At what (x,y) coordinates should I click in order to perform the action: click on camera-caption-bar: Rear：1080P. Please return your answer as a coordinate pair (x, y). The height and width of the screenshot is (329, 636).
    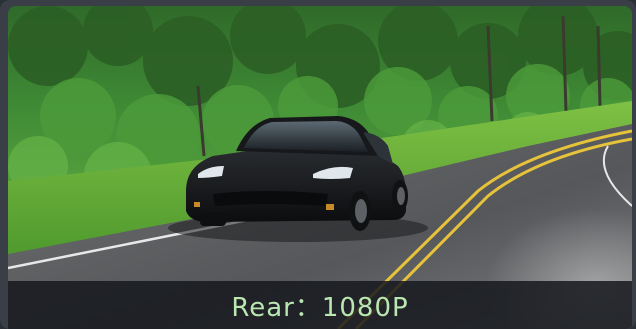
    Looking at the image, I should click on (320, 305).